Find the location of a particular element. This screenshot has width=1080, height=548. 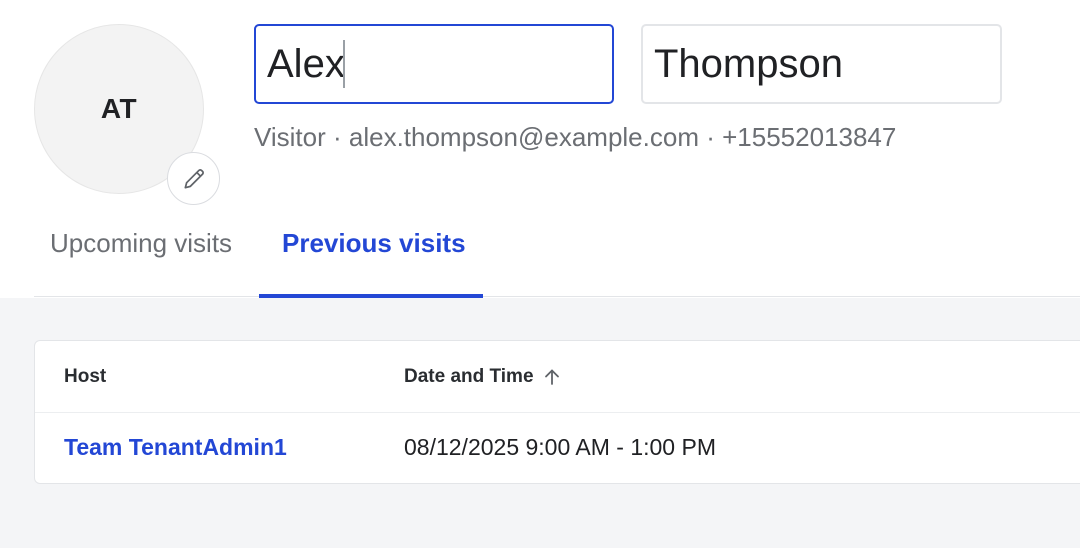

last-name-input is located at coordinates (821, 64).